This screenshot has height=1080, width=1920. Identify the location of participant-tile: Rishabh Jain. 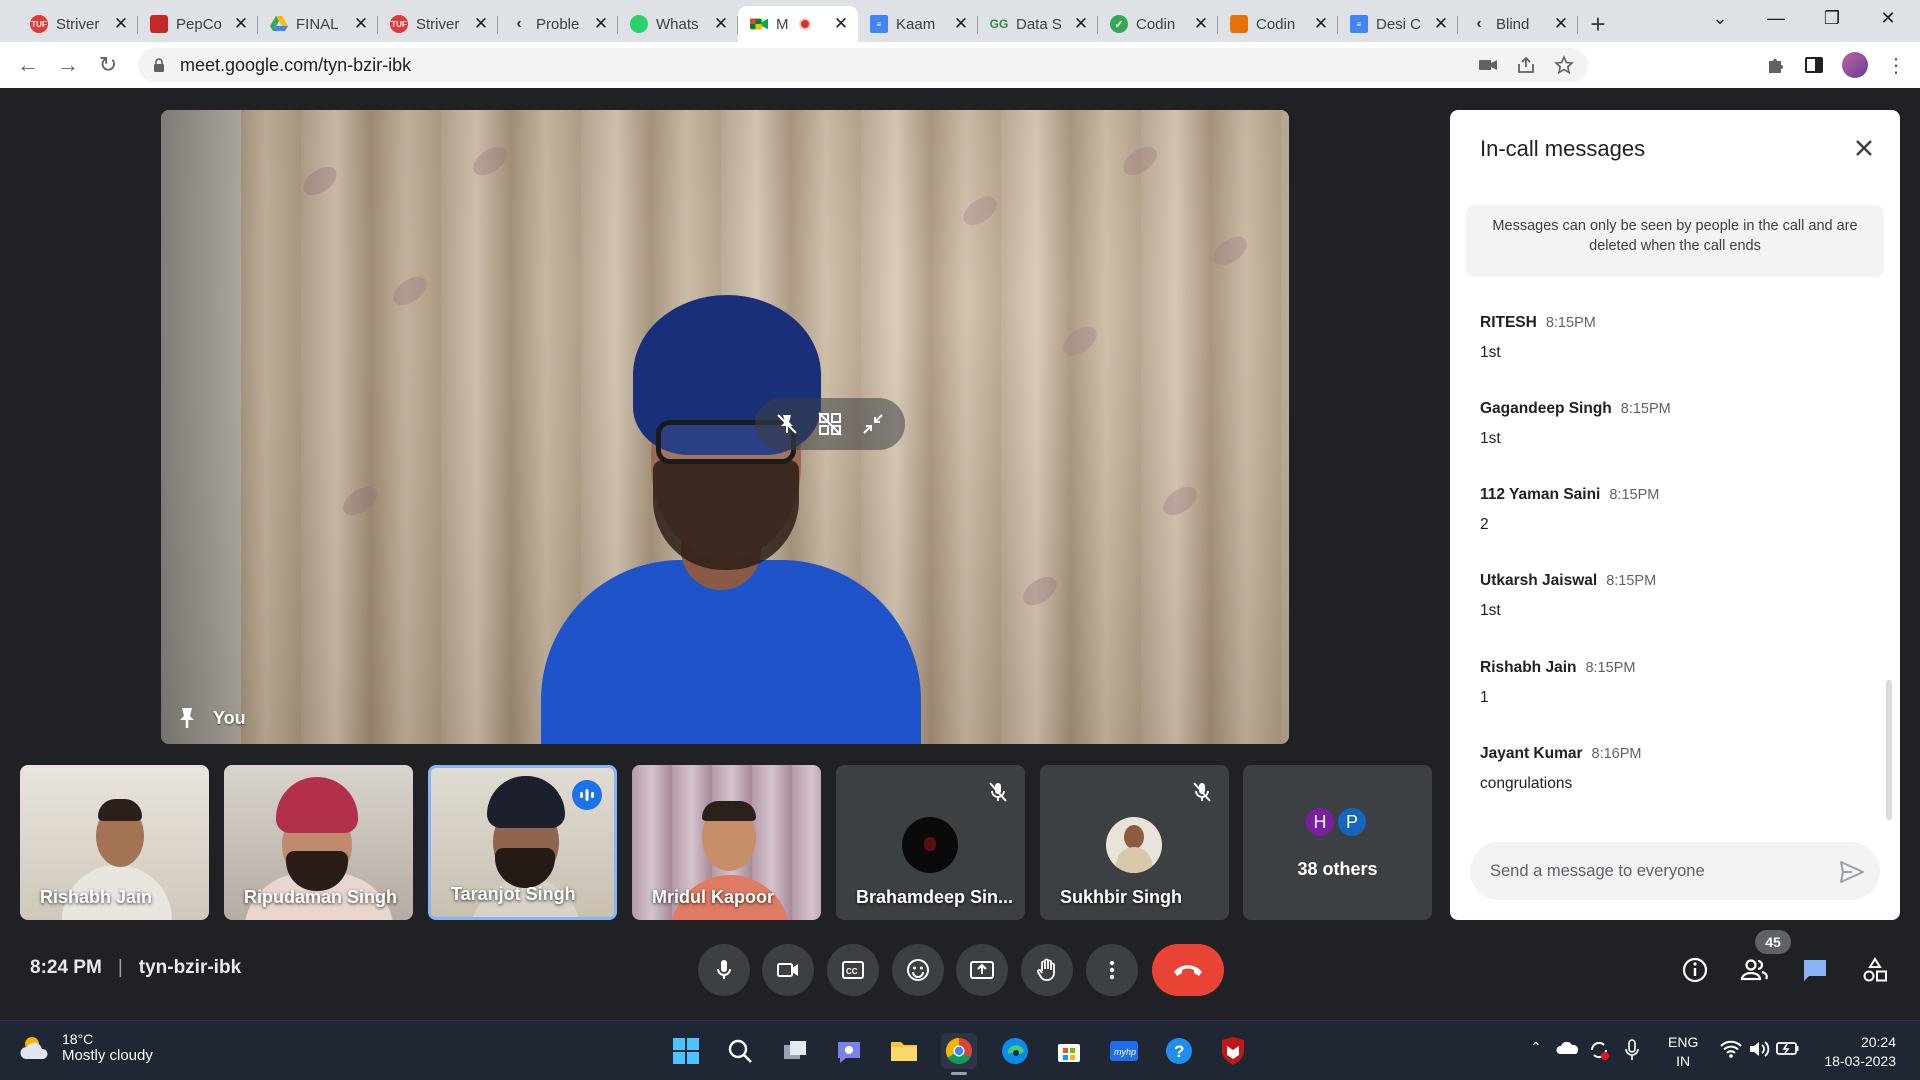
(114, 842).